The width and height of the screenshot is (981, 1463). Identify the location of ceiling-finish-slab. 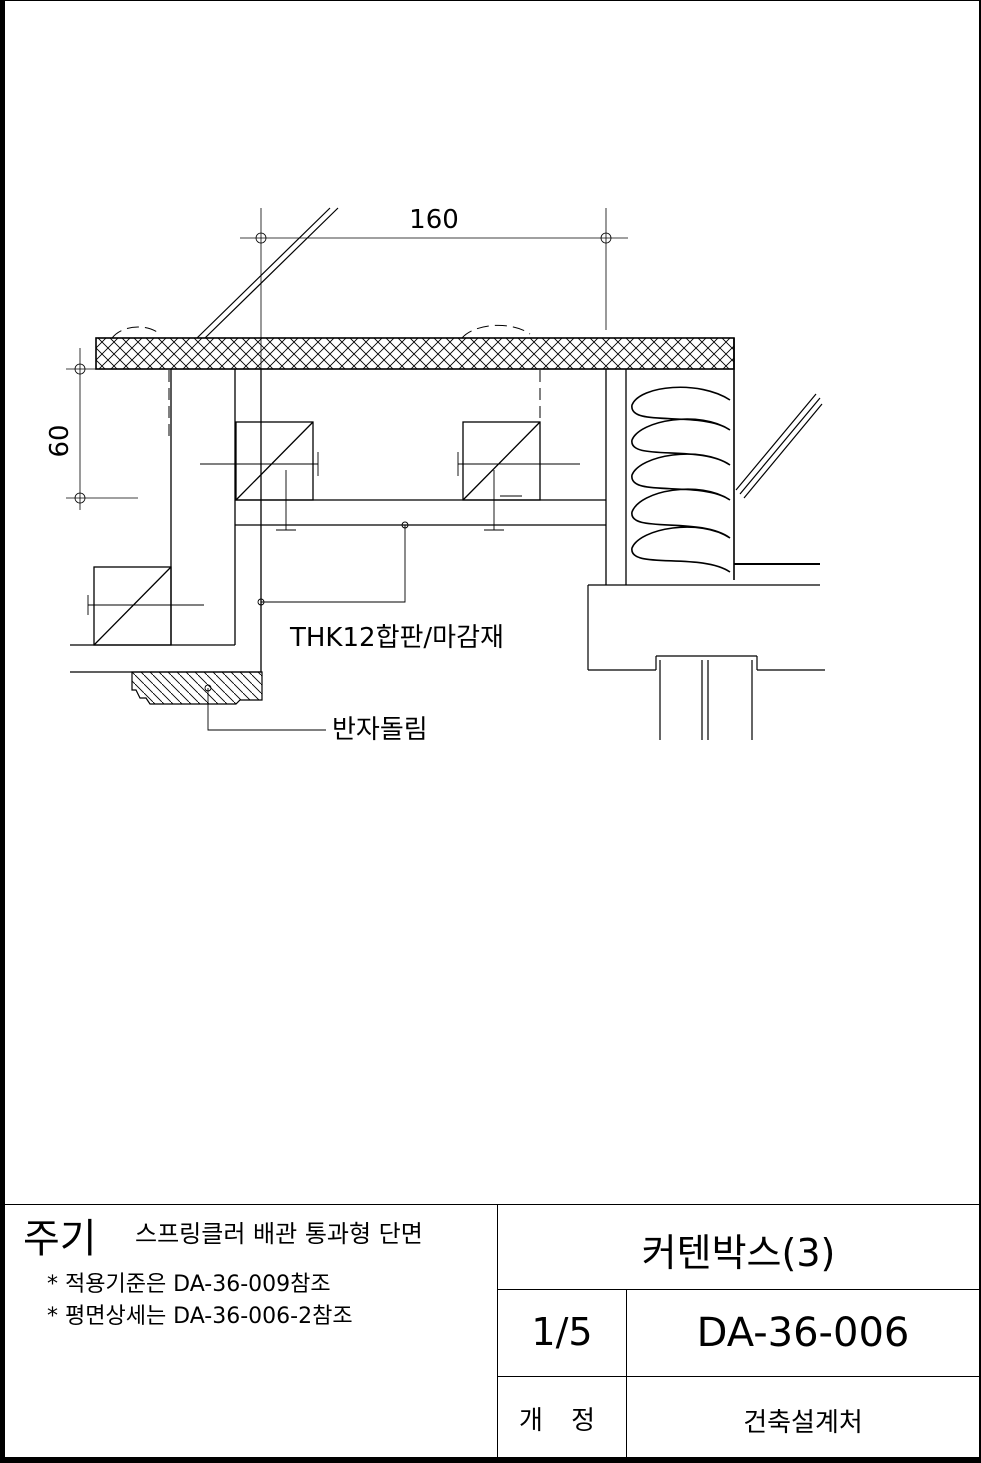
(415, 458).